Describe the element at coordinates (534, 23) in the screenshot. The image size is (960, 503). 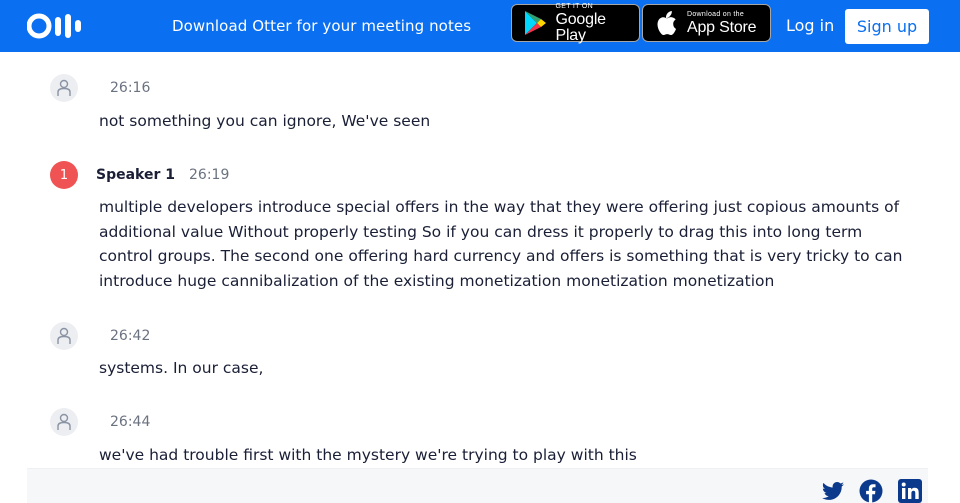
I see `google-play-icon` at that location.